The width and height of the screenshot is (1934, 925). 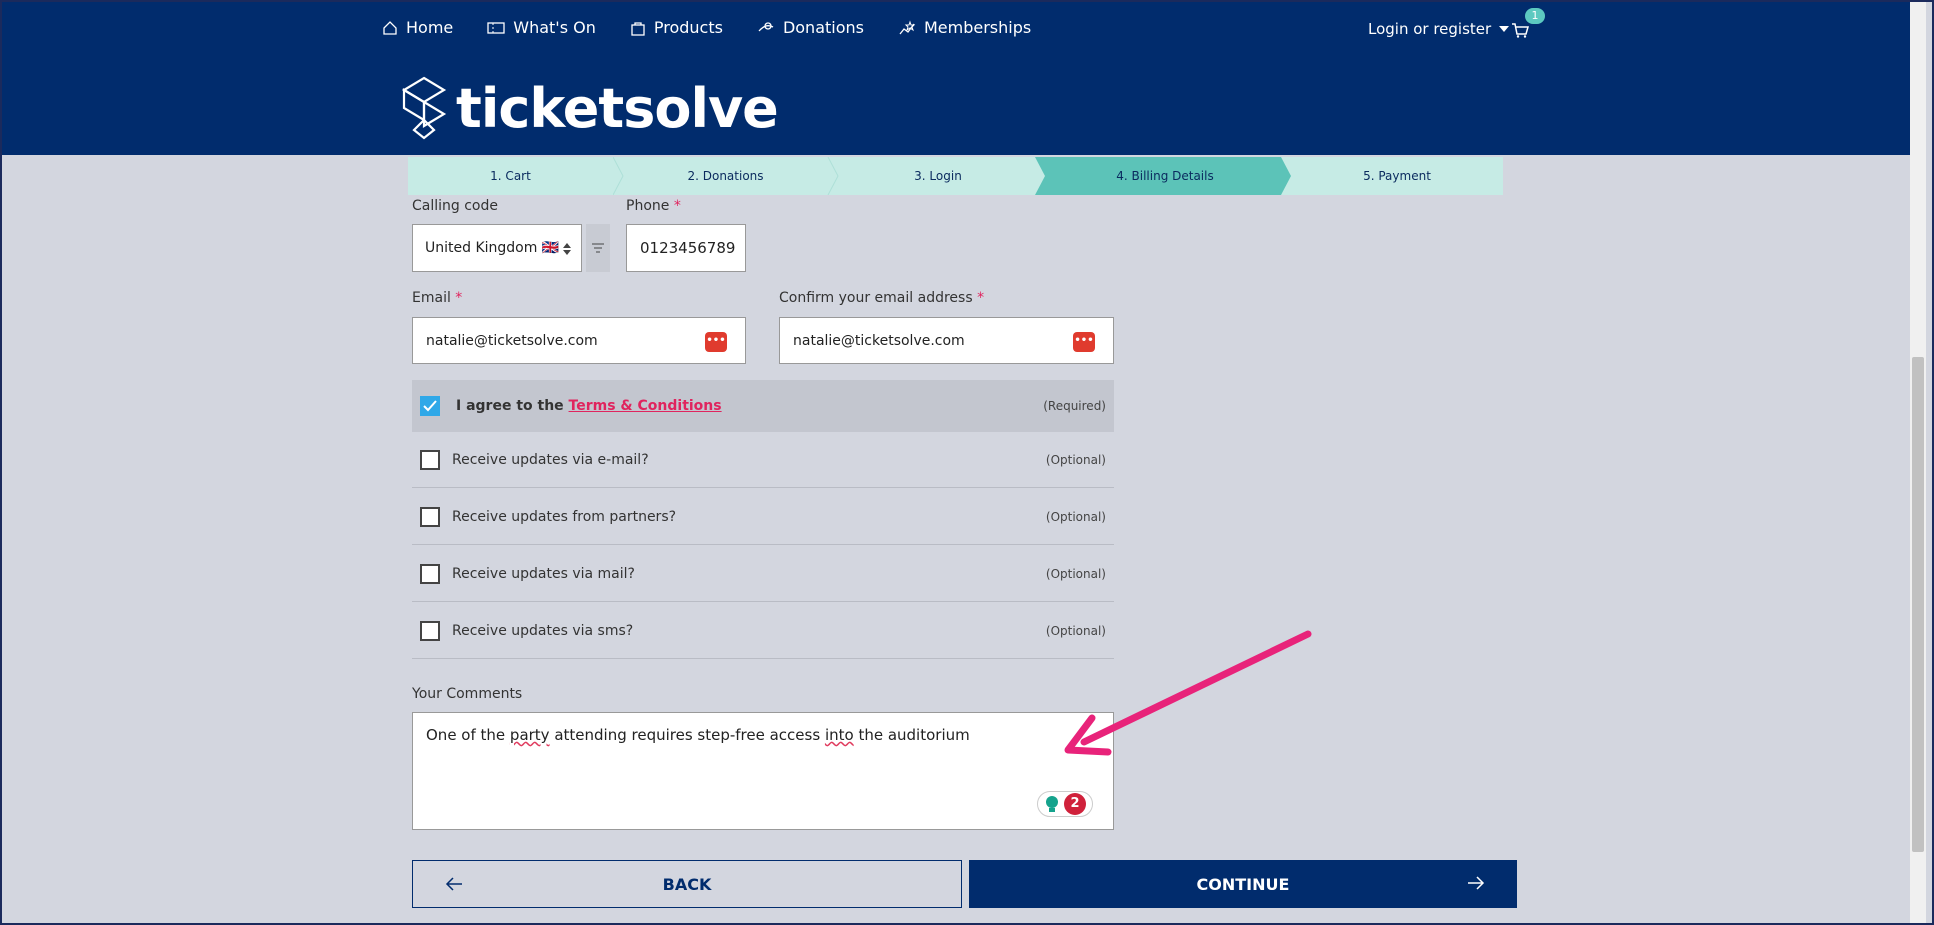 I want to click on nav-memberships: Memberships, so click(x=964, y=27).